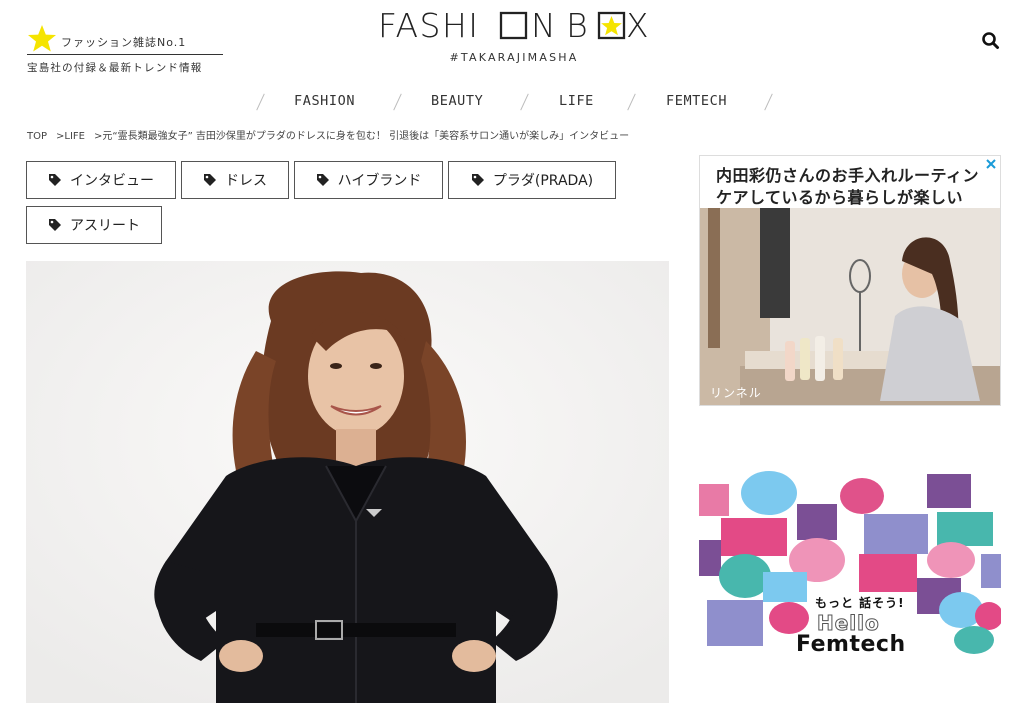 The height and width of the screenshot is (703, 1024). I want to click on tag-label: アスリート, so click(105, 226).